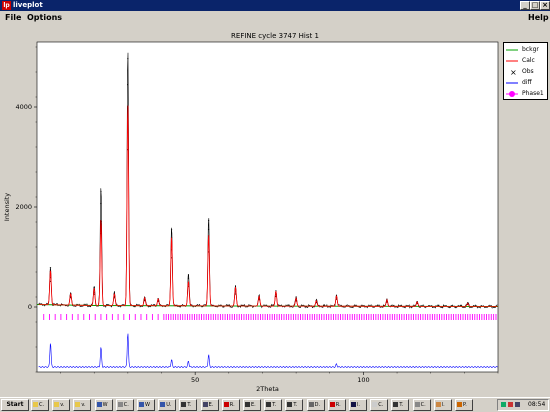  I want to click on taskbar-item: P., so click(464, 405).